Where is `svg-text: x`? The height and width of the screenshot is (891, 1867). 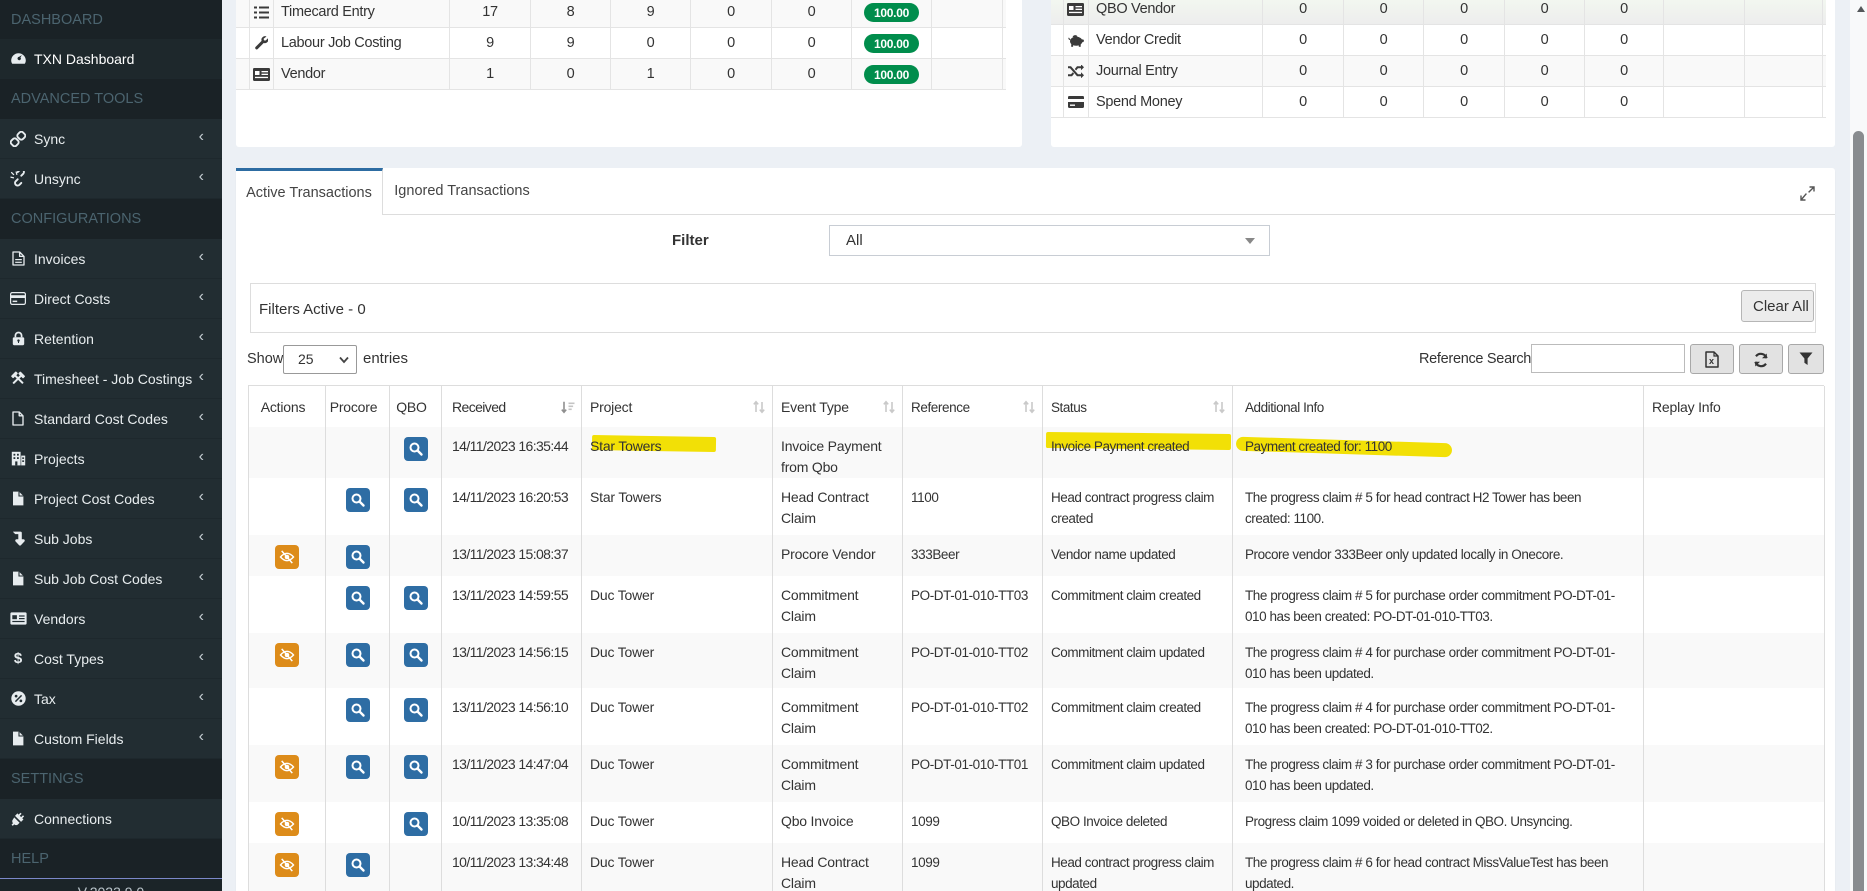
svg-text: x is located at coordinates (1711, 361).